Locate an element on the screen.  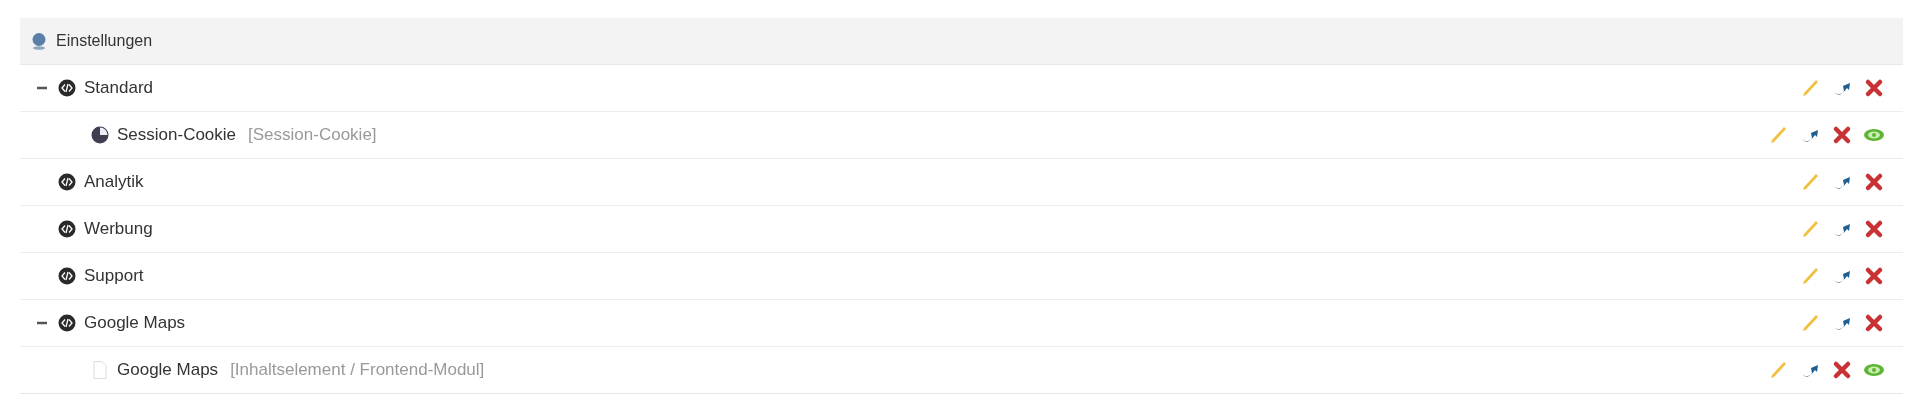
tree-item-label: Support is located at coordinates (114, 276).